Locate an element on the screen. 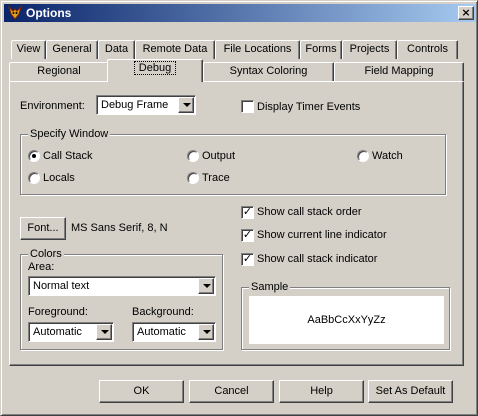 This screenshot has height=416, width=478. show-call-stack-order-label: Show call stack order is located at coordinates (309, 212).